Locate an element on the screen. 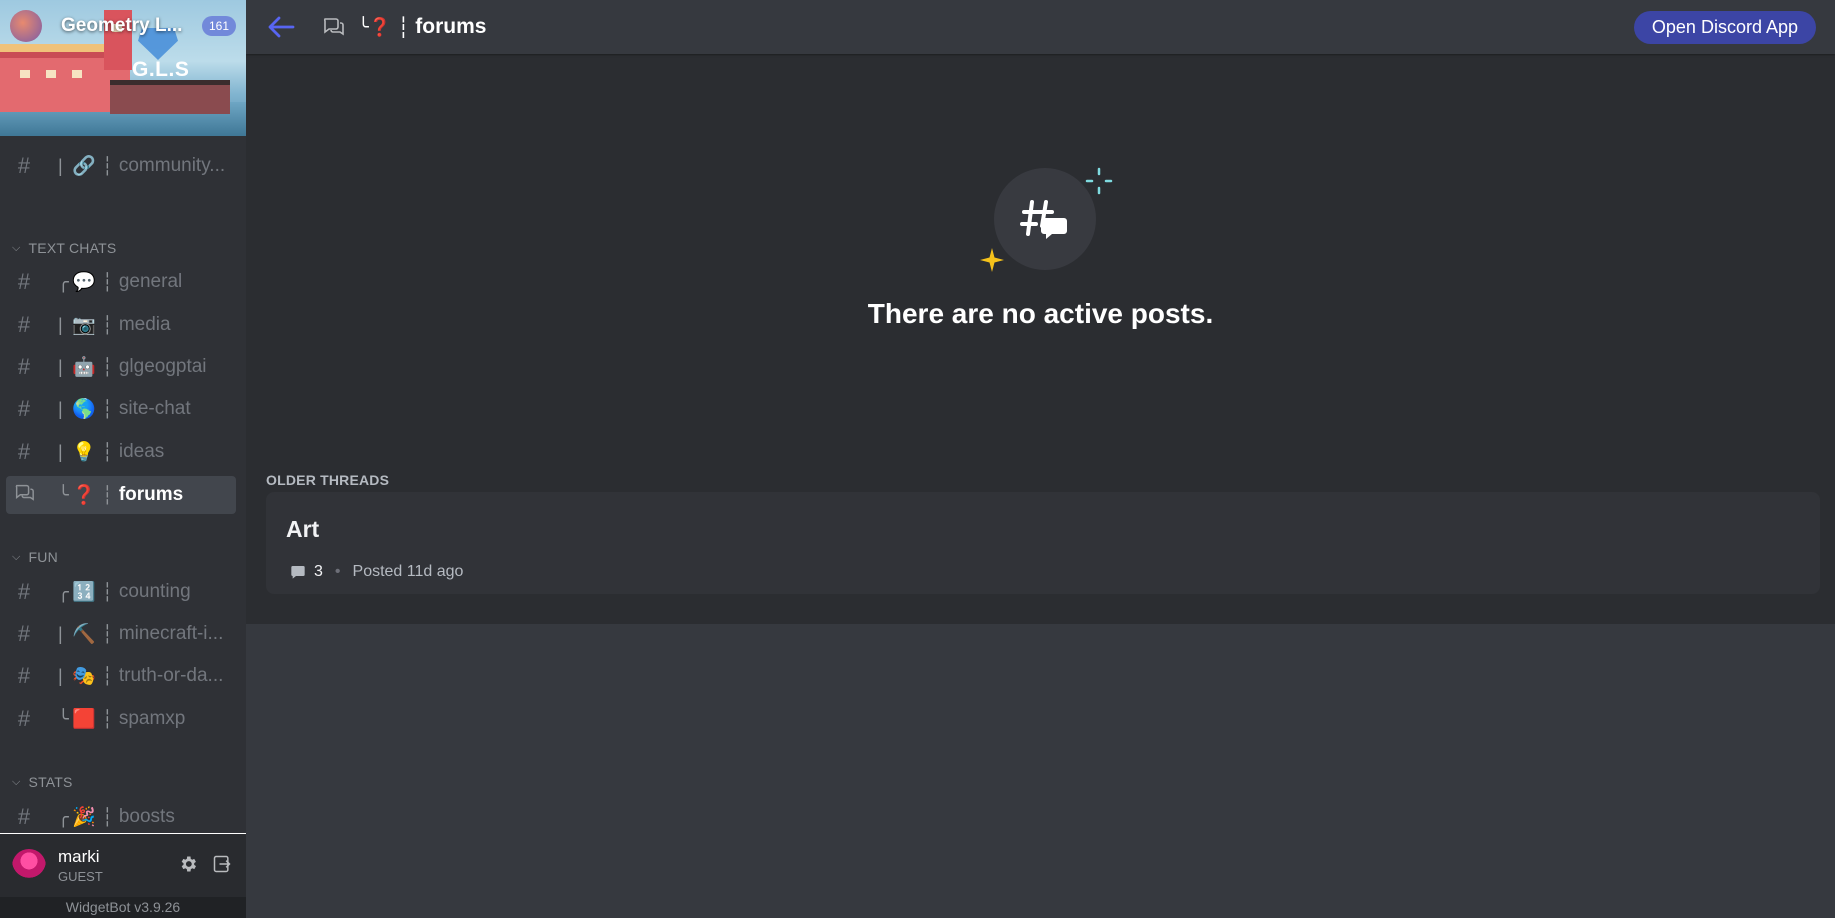 The image size is (1835, 918). empty-state-message: There are no active posts. is located at coordinates (1040, 313).